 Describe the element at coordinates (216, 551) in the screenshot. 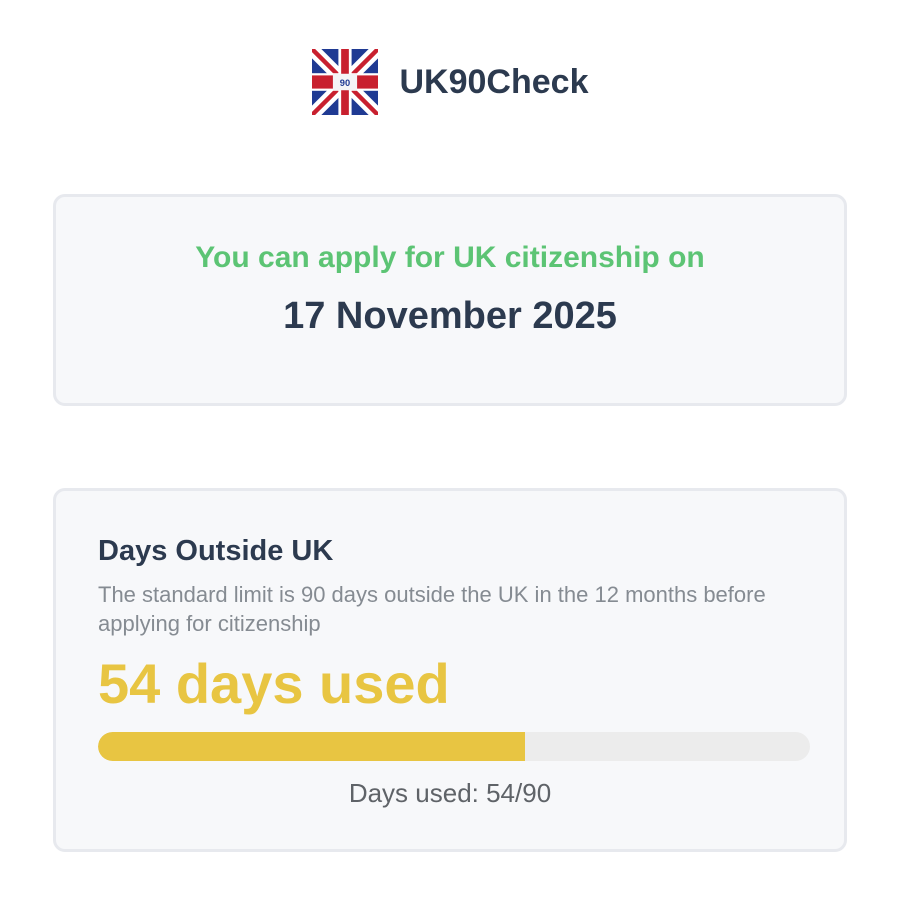

I see `days-outside-title: Days Outside UK` at that location.